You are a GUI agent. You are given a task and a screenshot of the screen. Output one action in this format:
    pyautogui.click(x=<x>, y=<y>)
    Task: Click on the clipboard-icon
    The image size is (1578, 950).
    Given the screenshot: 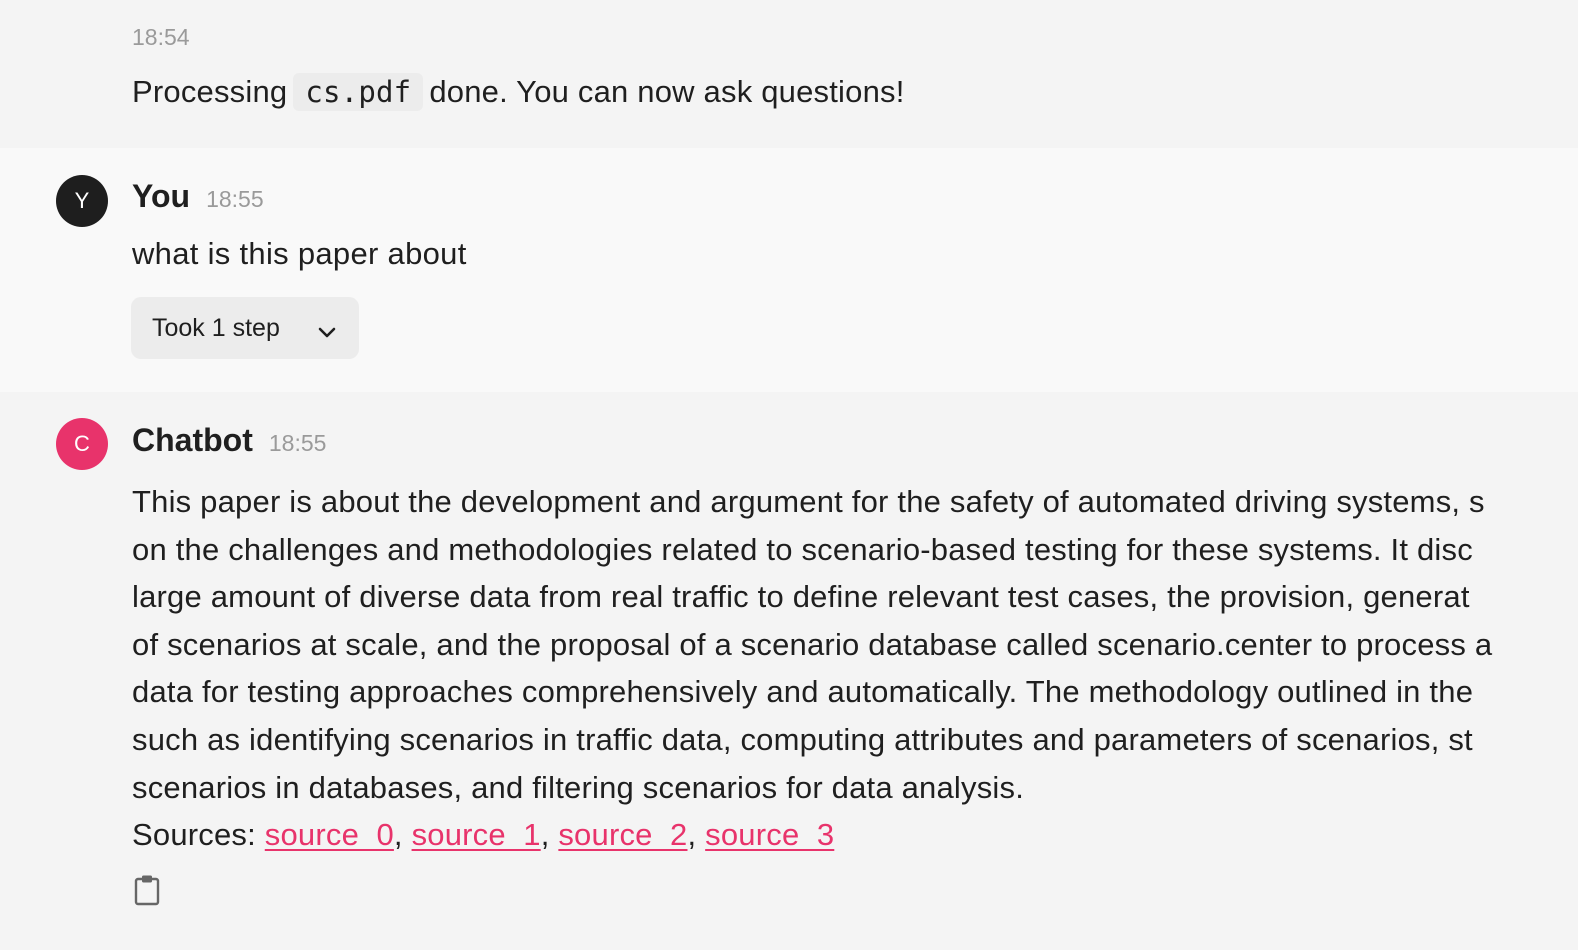 What is the action you would take?
    pyautogui.click(x=147, y=890)
    